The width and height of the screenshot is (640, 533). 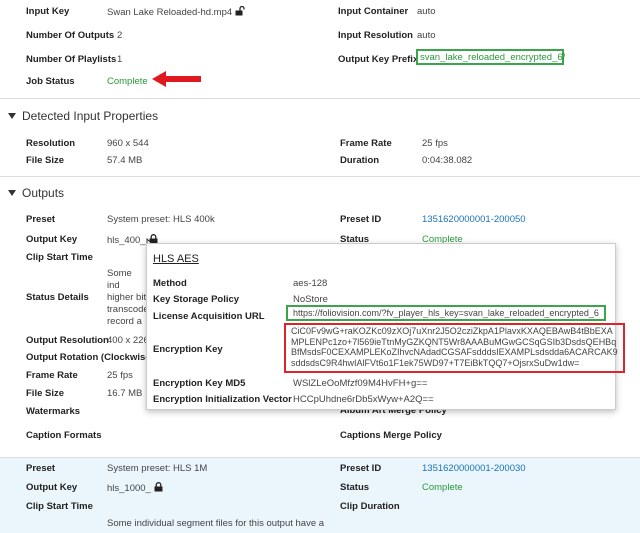 I want to click on o2-clip-duration-label: Clip Duration, so click(x=370, y=506).